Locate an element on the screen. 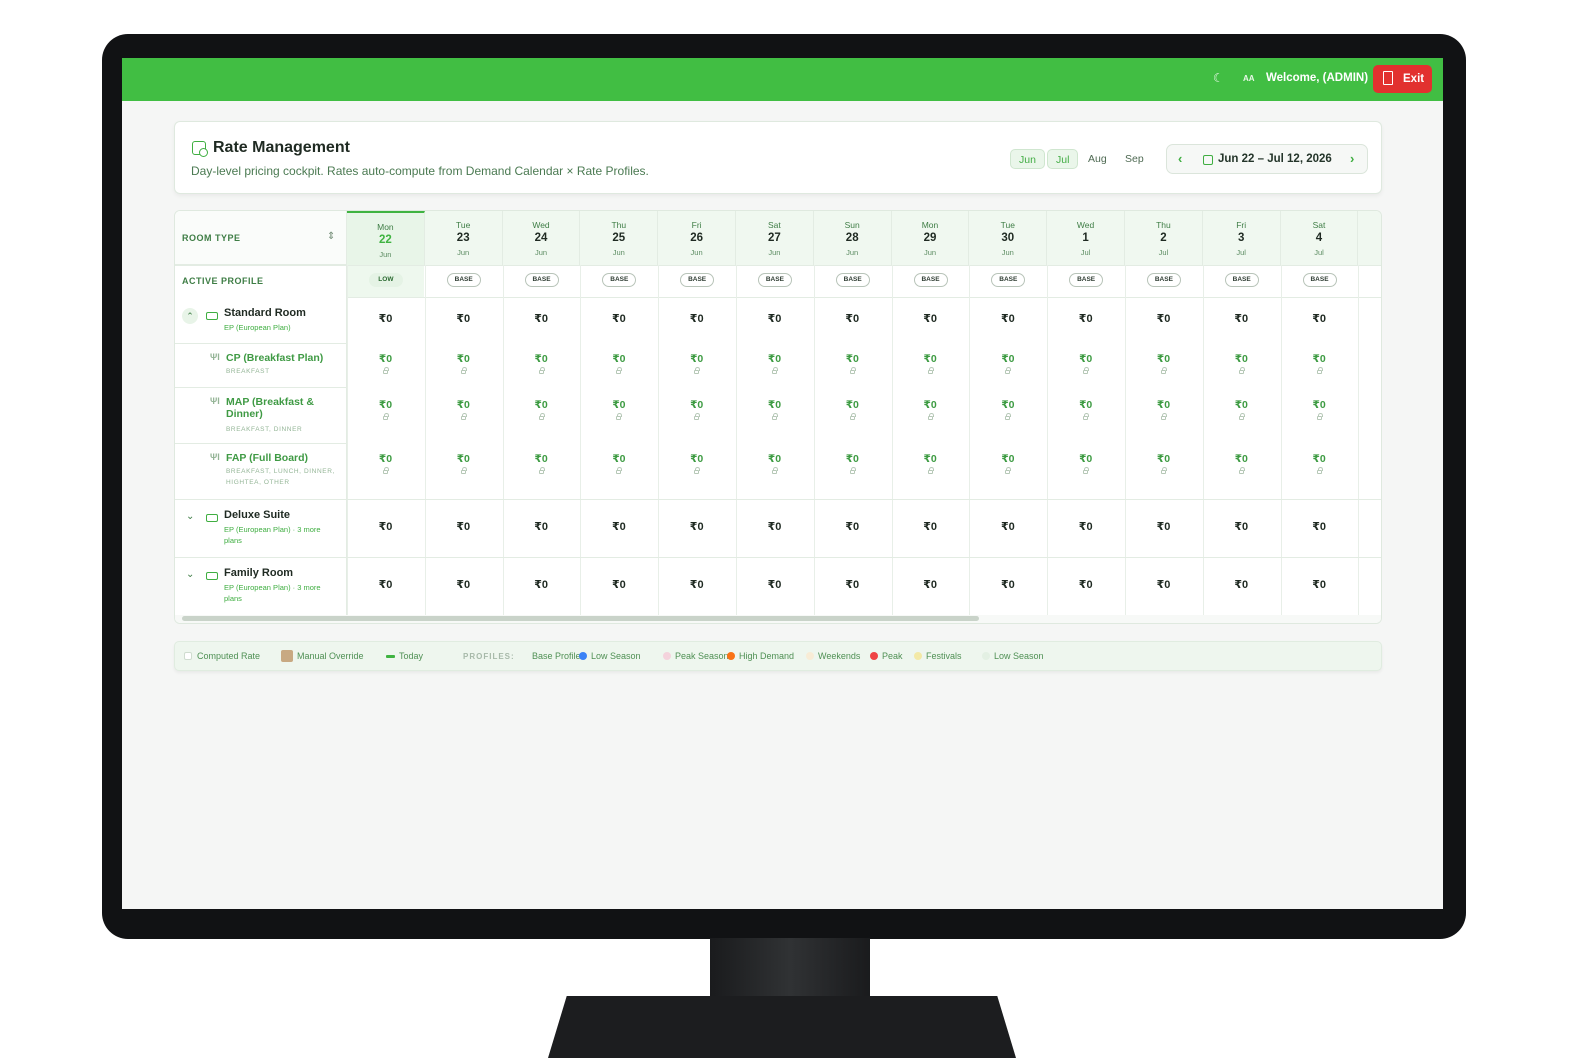  exit-button: Exit is located at coordinates (1402, 79).